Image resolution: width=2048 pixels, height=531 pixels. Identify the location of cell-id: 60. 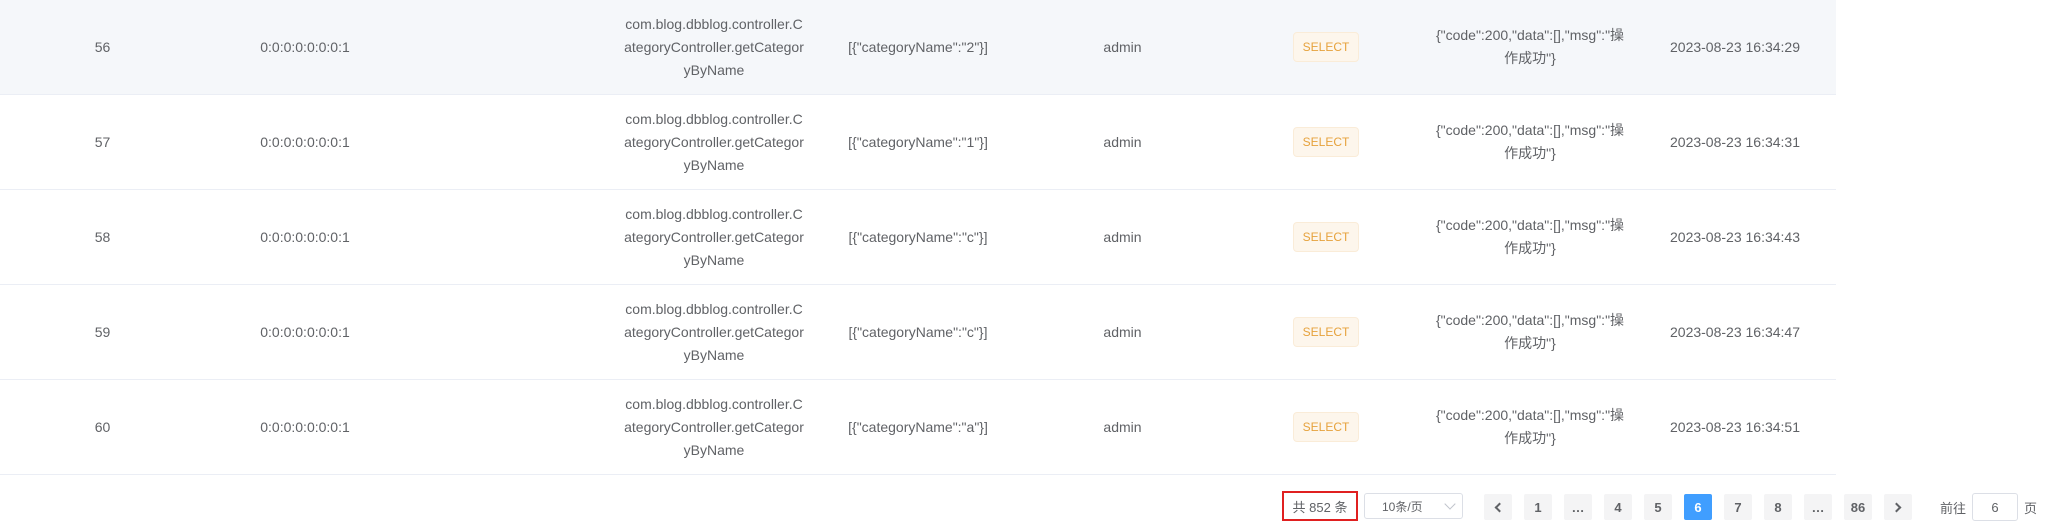
(102, 426).